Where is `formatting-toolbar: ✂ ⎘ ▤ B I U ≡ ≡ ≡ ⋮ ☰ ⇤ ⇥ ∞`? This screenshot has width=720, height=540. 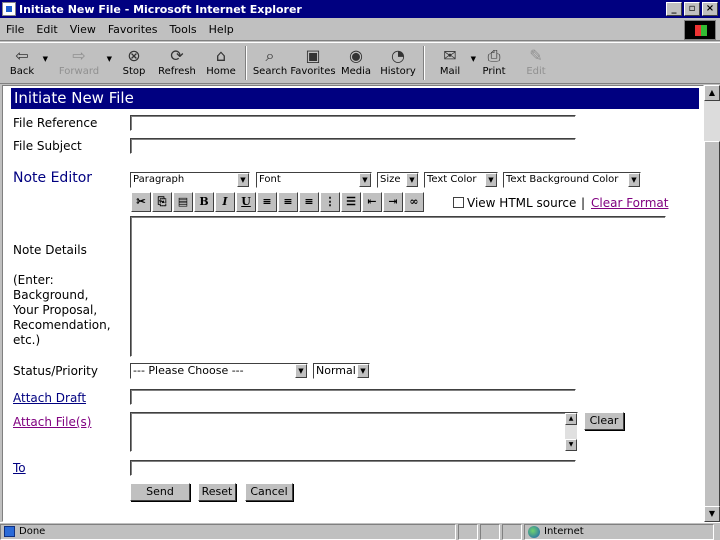
formatting-toolbar: ✂ ⎘ ▤ B I U ≡ ≡ ≡ ⋮ ☰ ⇤ ⇥ ∞ is located at coordinates (277, 202).